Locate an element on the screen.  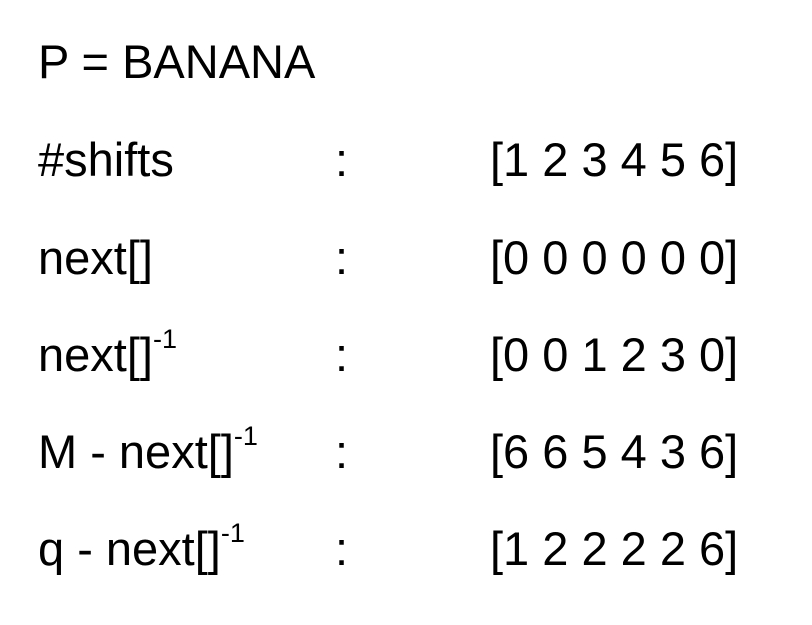
row-values: [0 0 0 0 0 0] is located at coordinates (614, 257).